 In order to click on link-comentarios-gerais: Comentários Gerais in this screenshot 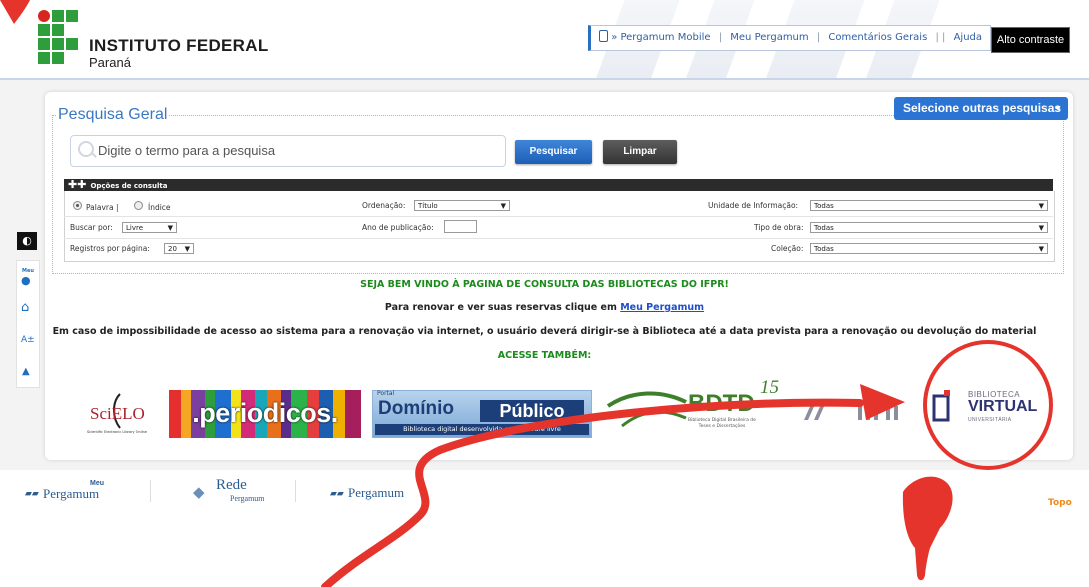, I will do `click(877, 37)`.